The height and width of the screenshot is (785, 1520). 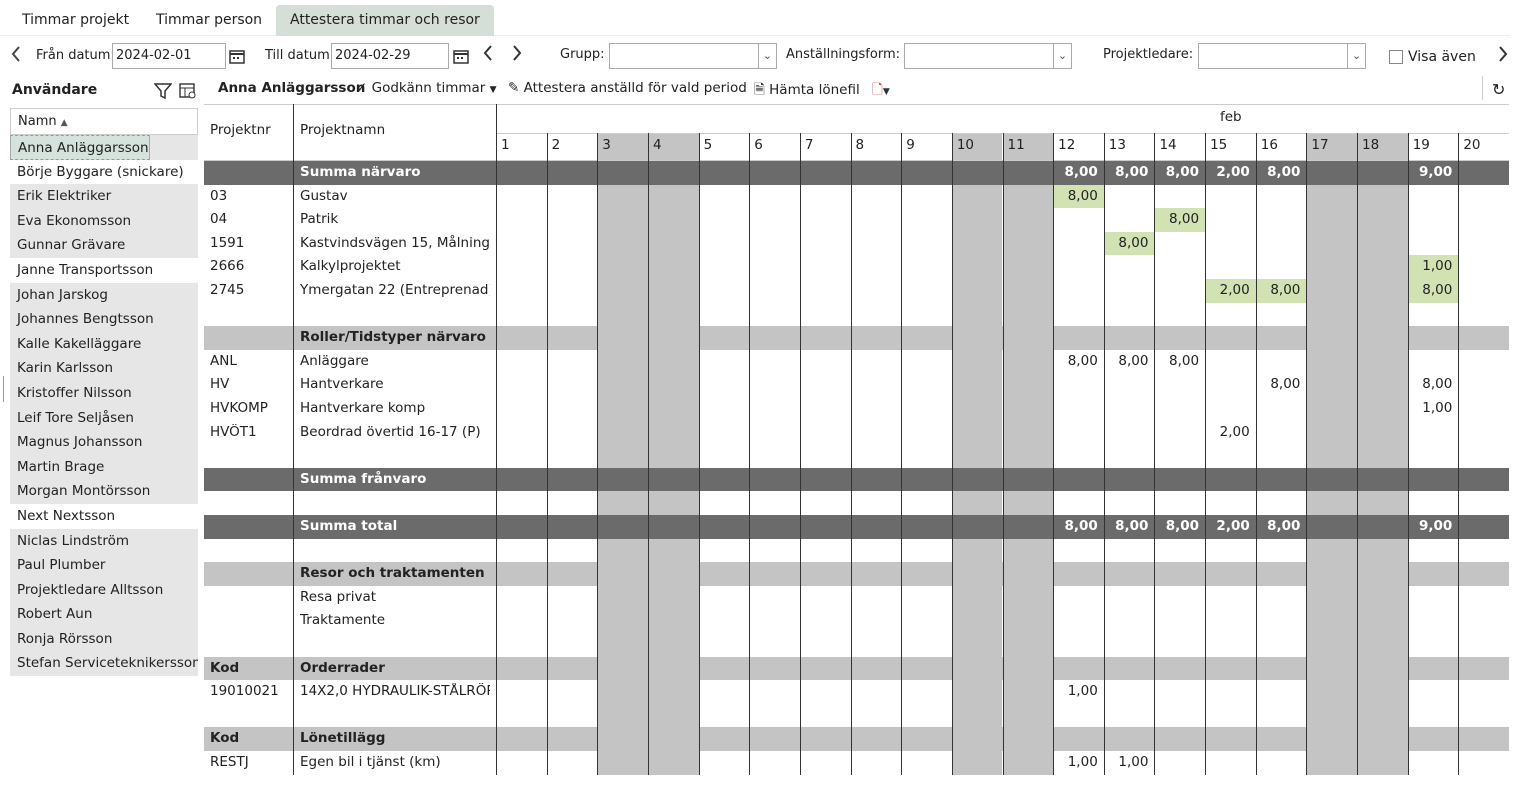 I want to click on user-list-item: Börje Byggare (snickare), so click(x=104, y=172).